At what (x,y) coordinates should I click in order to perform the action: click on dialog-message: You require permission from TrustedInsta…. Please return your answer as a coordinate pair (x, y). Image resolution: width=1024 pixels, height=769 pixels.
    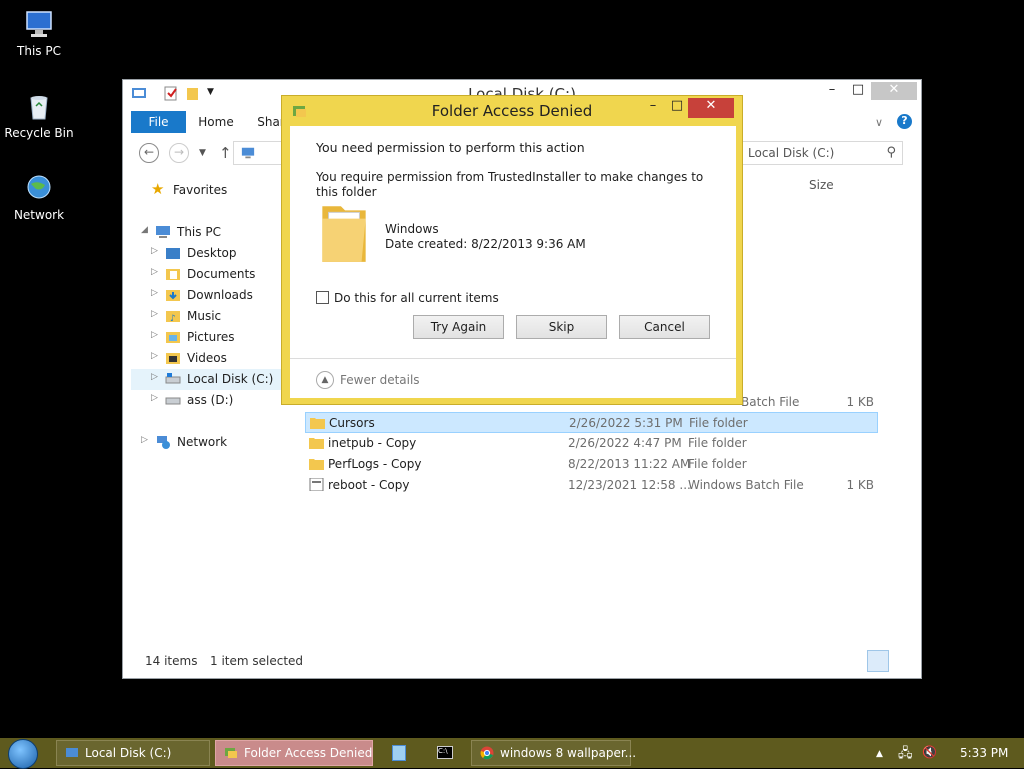
    Looking at the image, I should click on (510, 184).